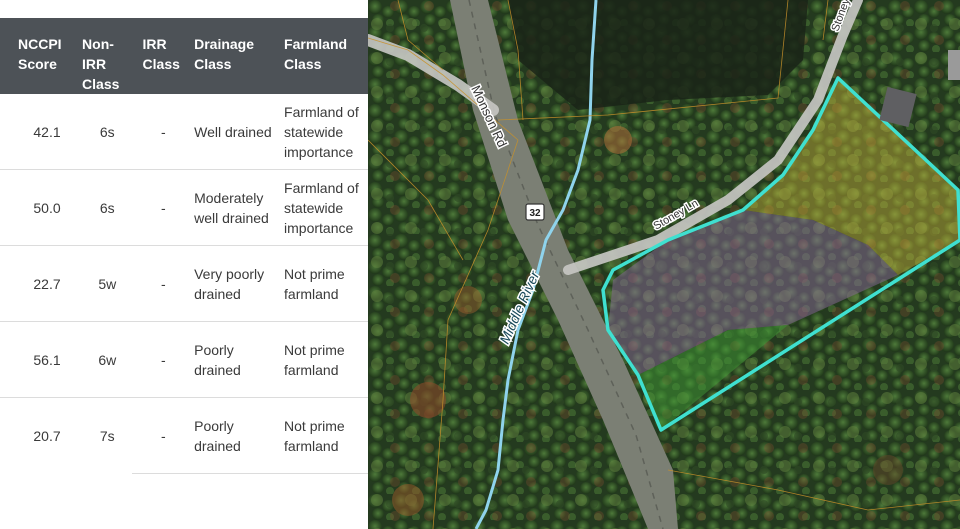 The height and width of the screenshot is (529, 960). What do you see at coordinates (233, 56) in the screenshot?
I see `header-drainage-class: Drainage Class` at bounding box center [233, 56].